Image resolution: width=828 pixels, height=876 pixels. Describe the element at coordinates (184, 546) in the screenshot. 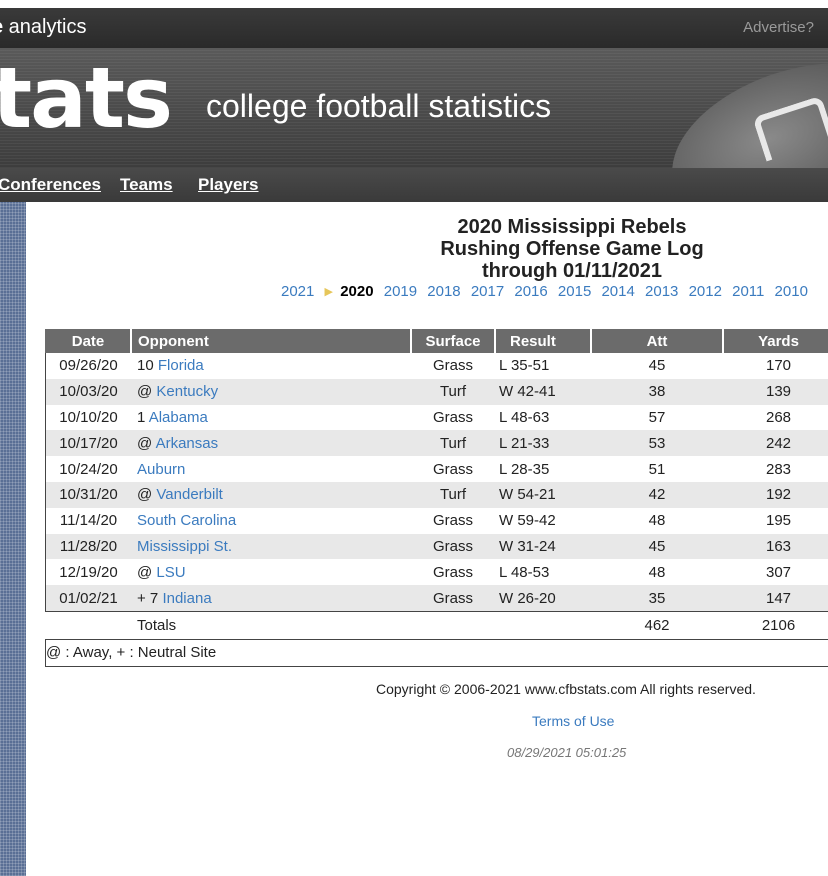

I see `opponent-link: Mississippi St.` at that location.